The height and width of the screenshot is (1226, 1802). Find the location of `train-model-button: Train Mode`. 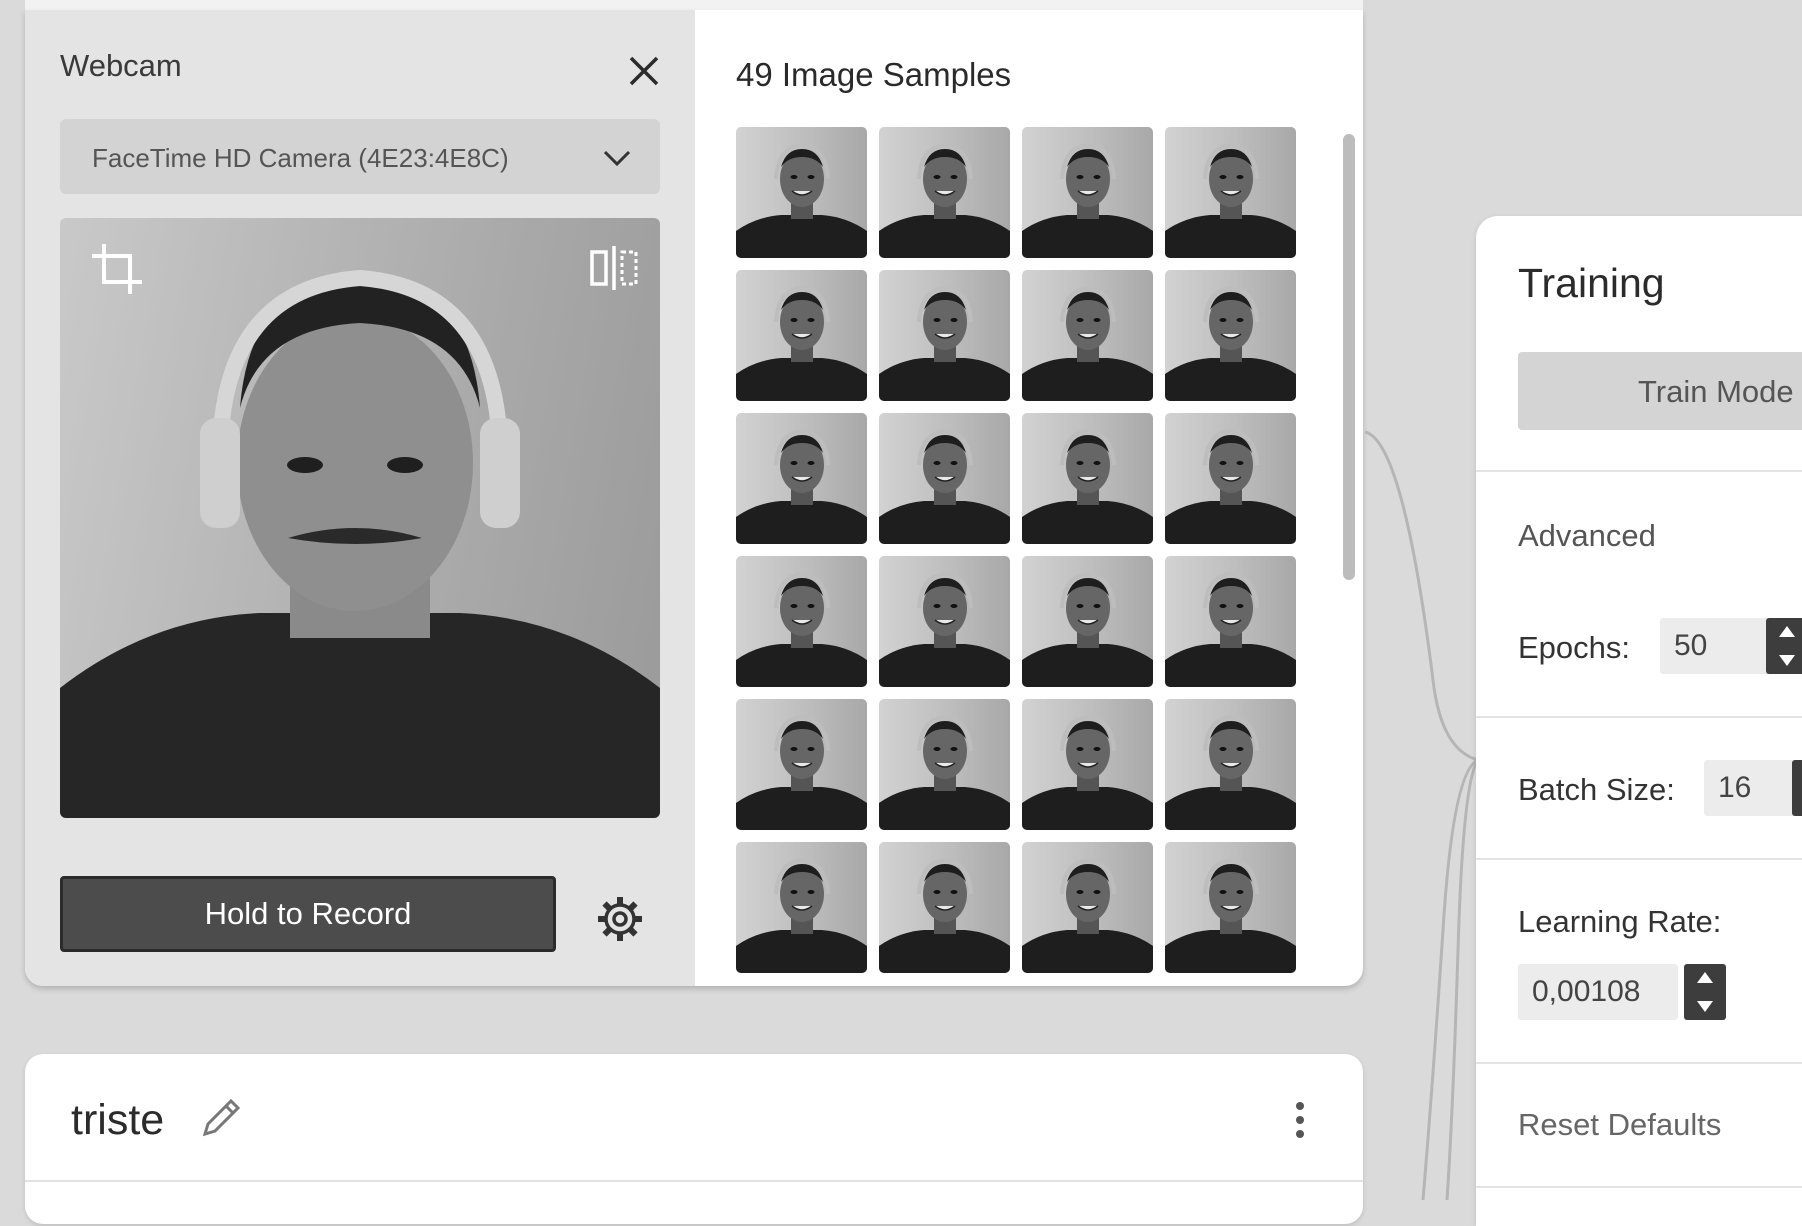

train-model-button: Train Mode is located at coordinates (1660, 391).